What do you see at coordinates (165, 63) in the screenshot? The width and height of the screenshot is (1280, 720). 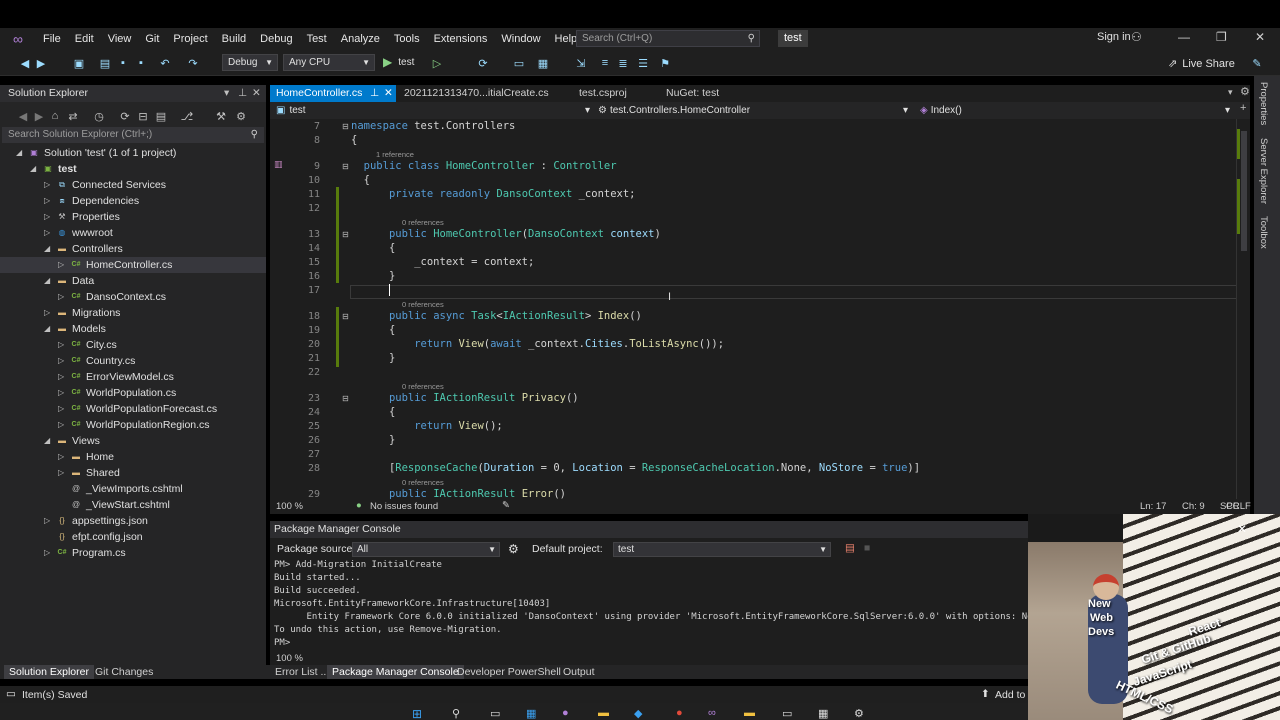 I see `undo-icon: ↶` at bounding box center [165, 63].